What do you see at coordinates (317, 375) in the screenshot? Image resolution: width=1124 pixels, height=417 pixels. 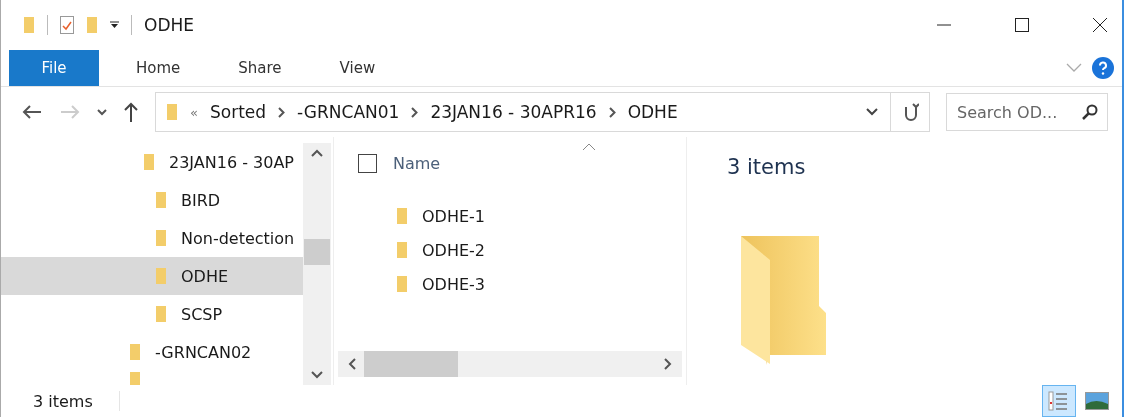 I see `scroll-down-icon` at bounding box center [317, 375].